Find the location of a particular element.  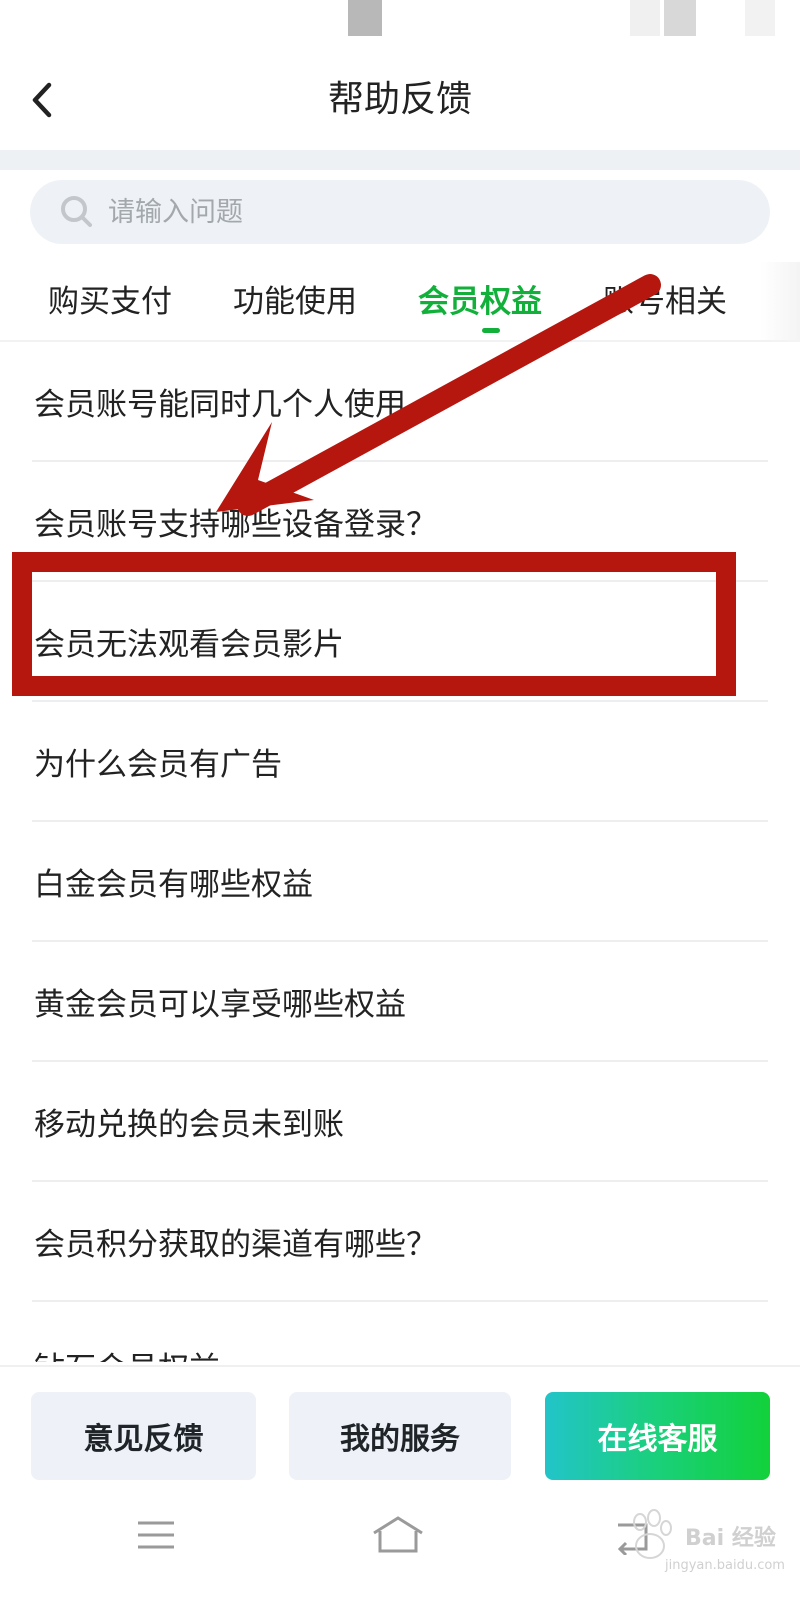

tab-scroll-fade is located at coordinates (780, 302).